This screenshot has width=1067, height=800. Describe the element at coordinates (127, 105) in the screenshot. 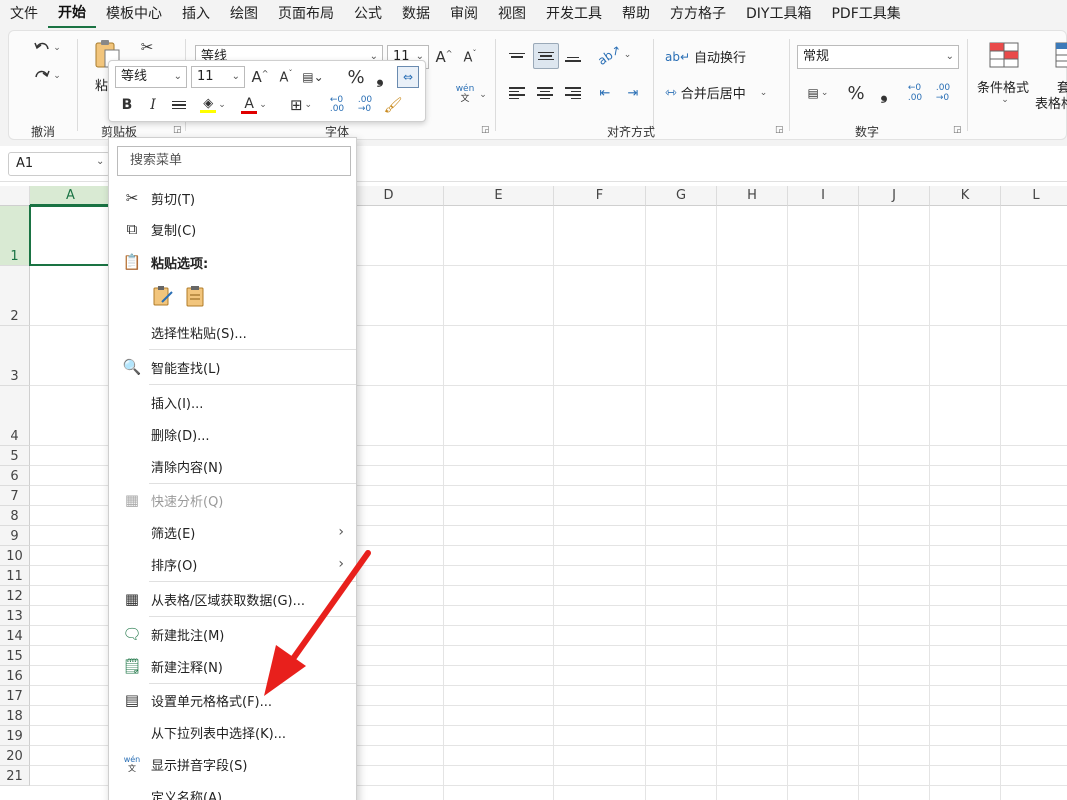

I see `bold-button: B` at that location.